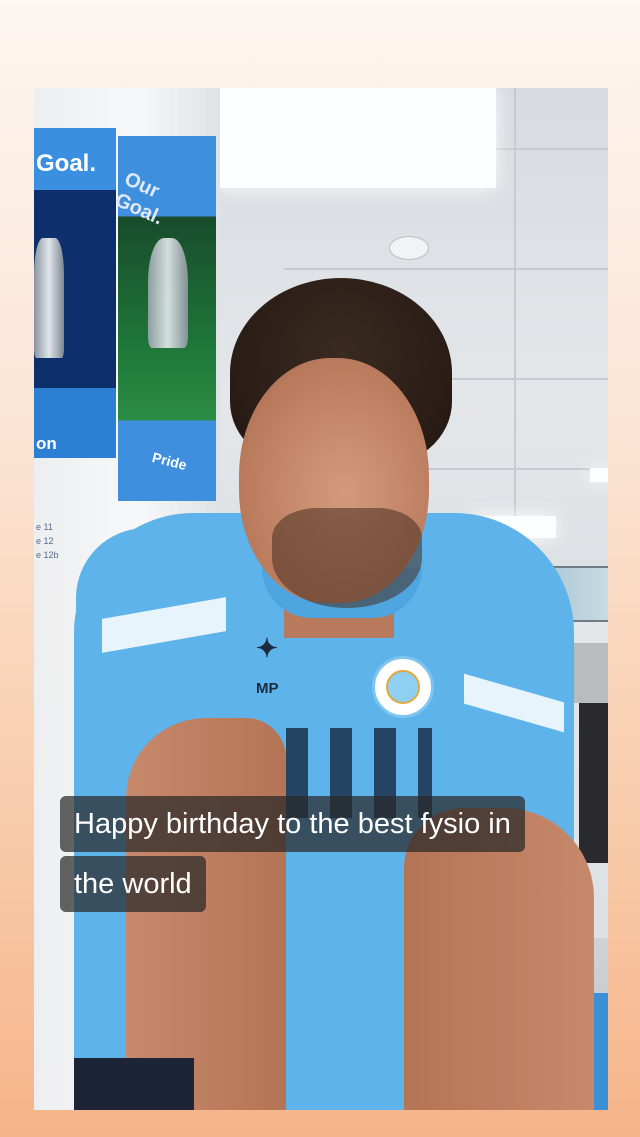  What do you see at coordinates (206, 914) in the screenshot?
I see `left-arm` at bounding box center [206, 914].